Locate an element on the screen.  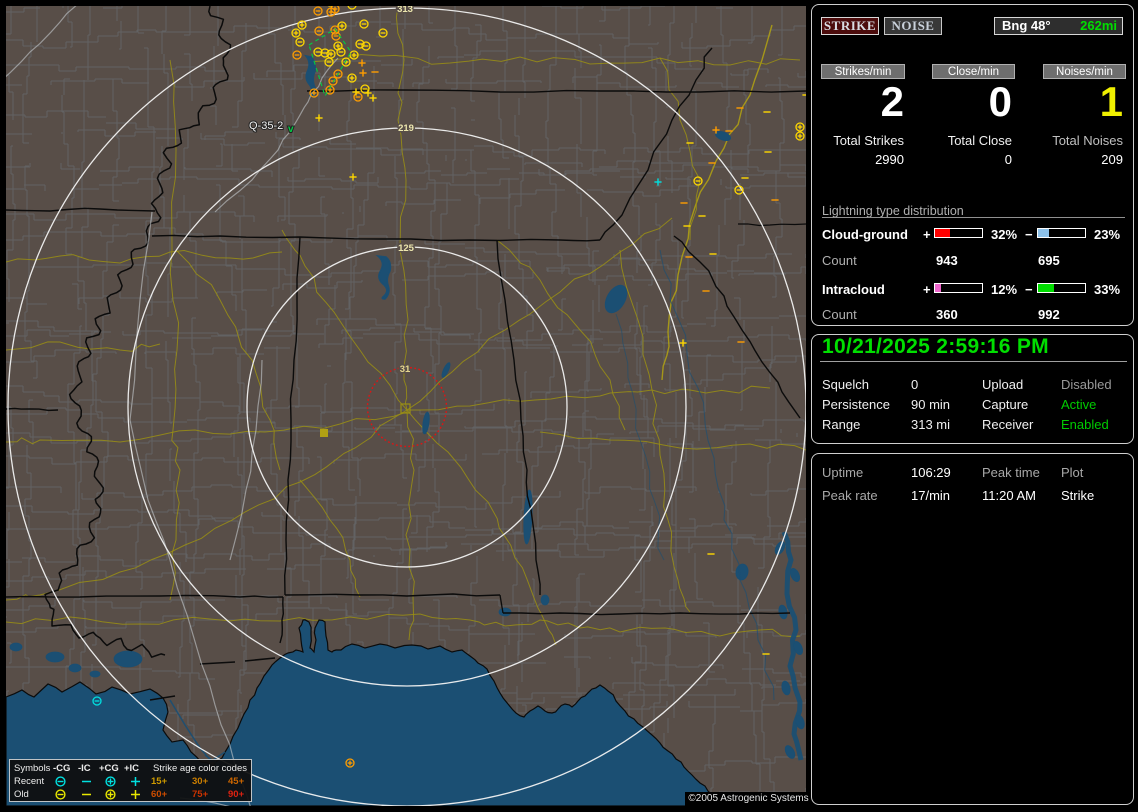
svg-text: Q-35-2 is located at coordinates (266, 126).